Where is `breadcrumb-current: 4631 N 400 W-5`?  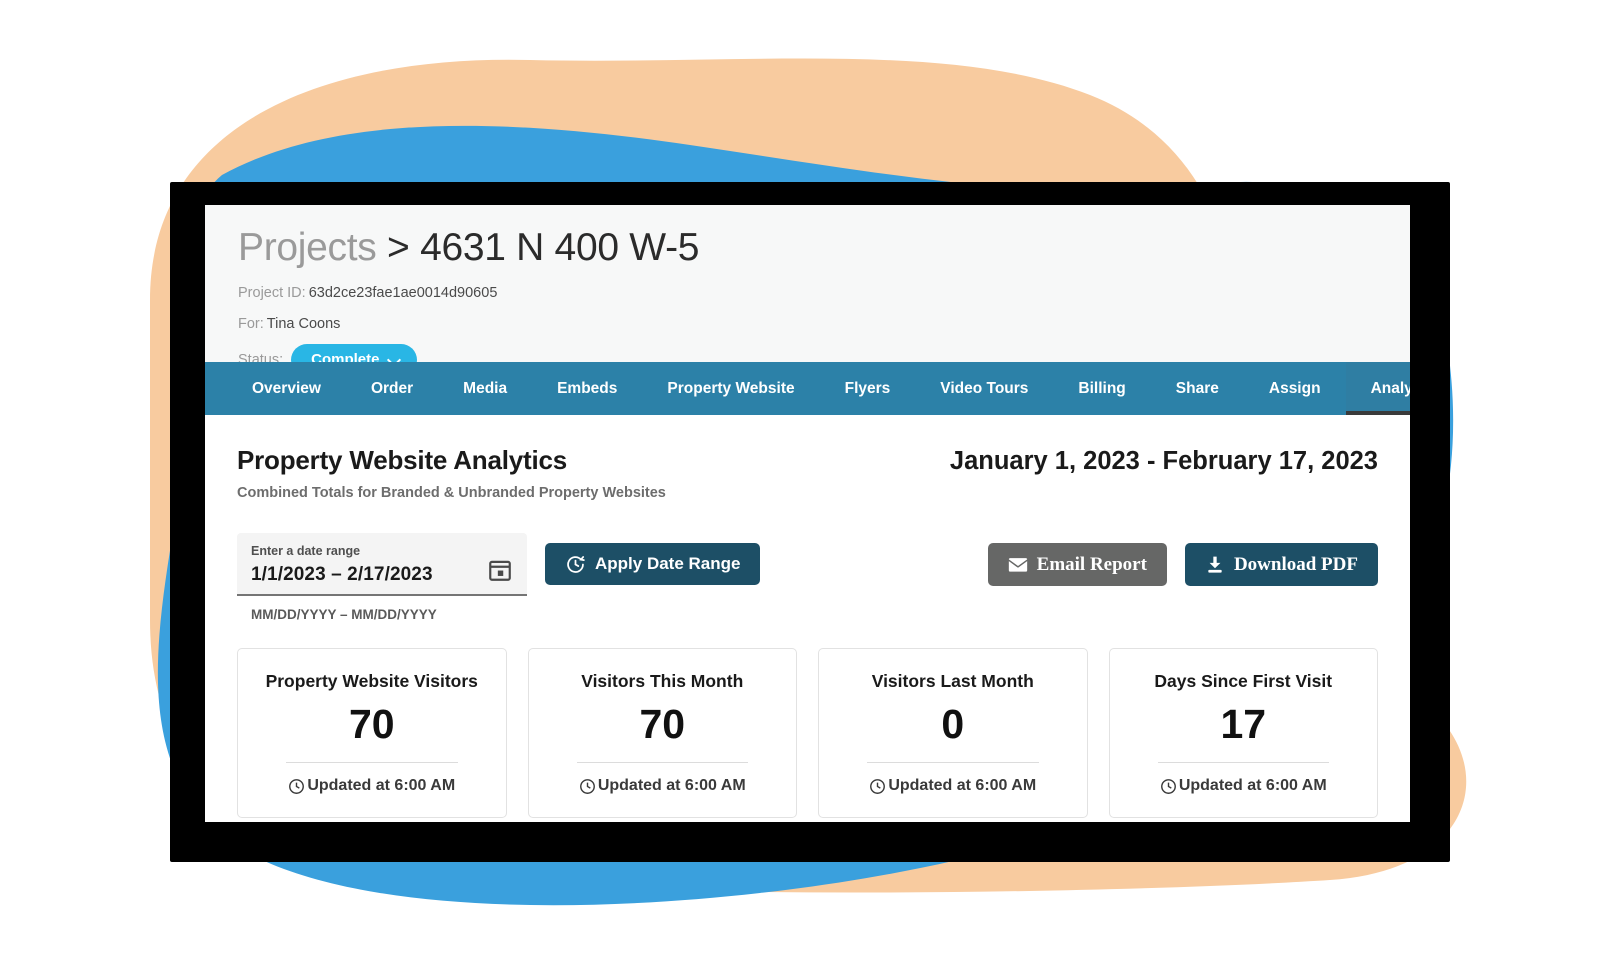
breadcrumb-current: 4631 N 400 W-5 is located at coordinates (560, 247).